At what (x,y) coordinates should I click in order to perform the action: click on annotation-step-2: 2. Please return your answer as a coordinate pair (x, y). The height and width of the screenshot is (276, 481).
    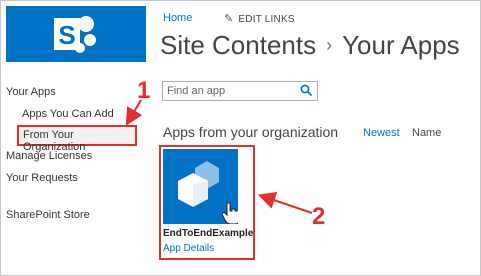
    Looking at the image, I should click on (319, 216).